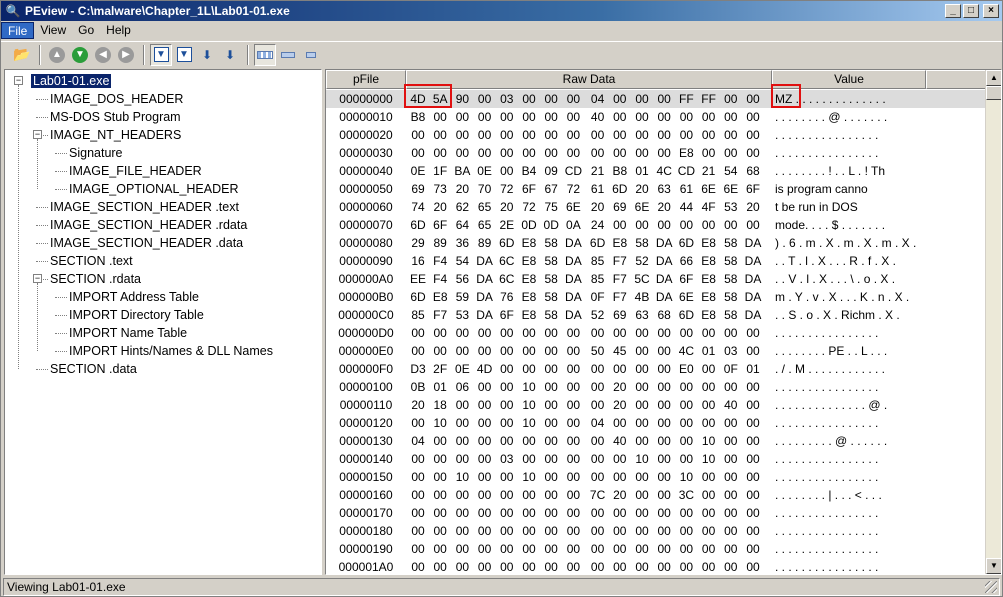 The width and height of the screenshot is (1003, 597). I want to click on back-gray-icon: ▲, so click(57, 55).